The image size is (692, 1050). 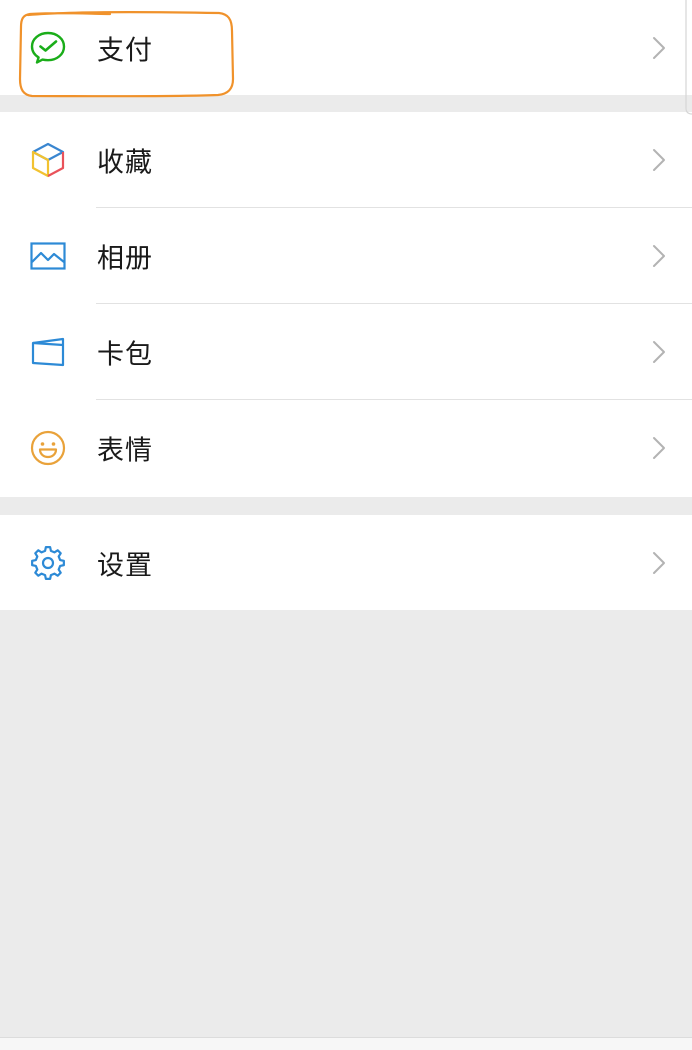 I want to click on bottom-tab-bar, so click(x=346, y=1043).